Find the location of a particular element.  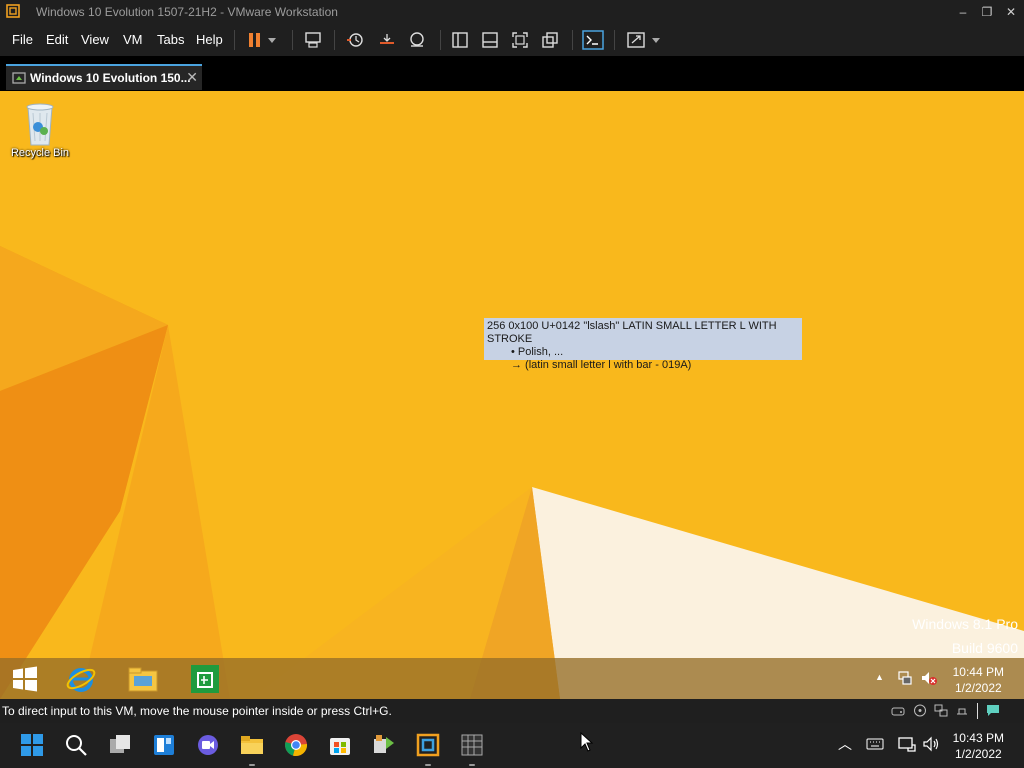

vm-tab: Windows 10 Evolution 150... ✕ is located at coordinates (104, 77).